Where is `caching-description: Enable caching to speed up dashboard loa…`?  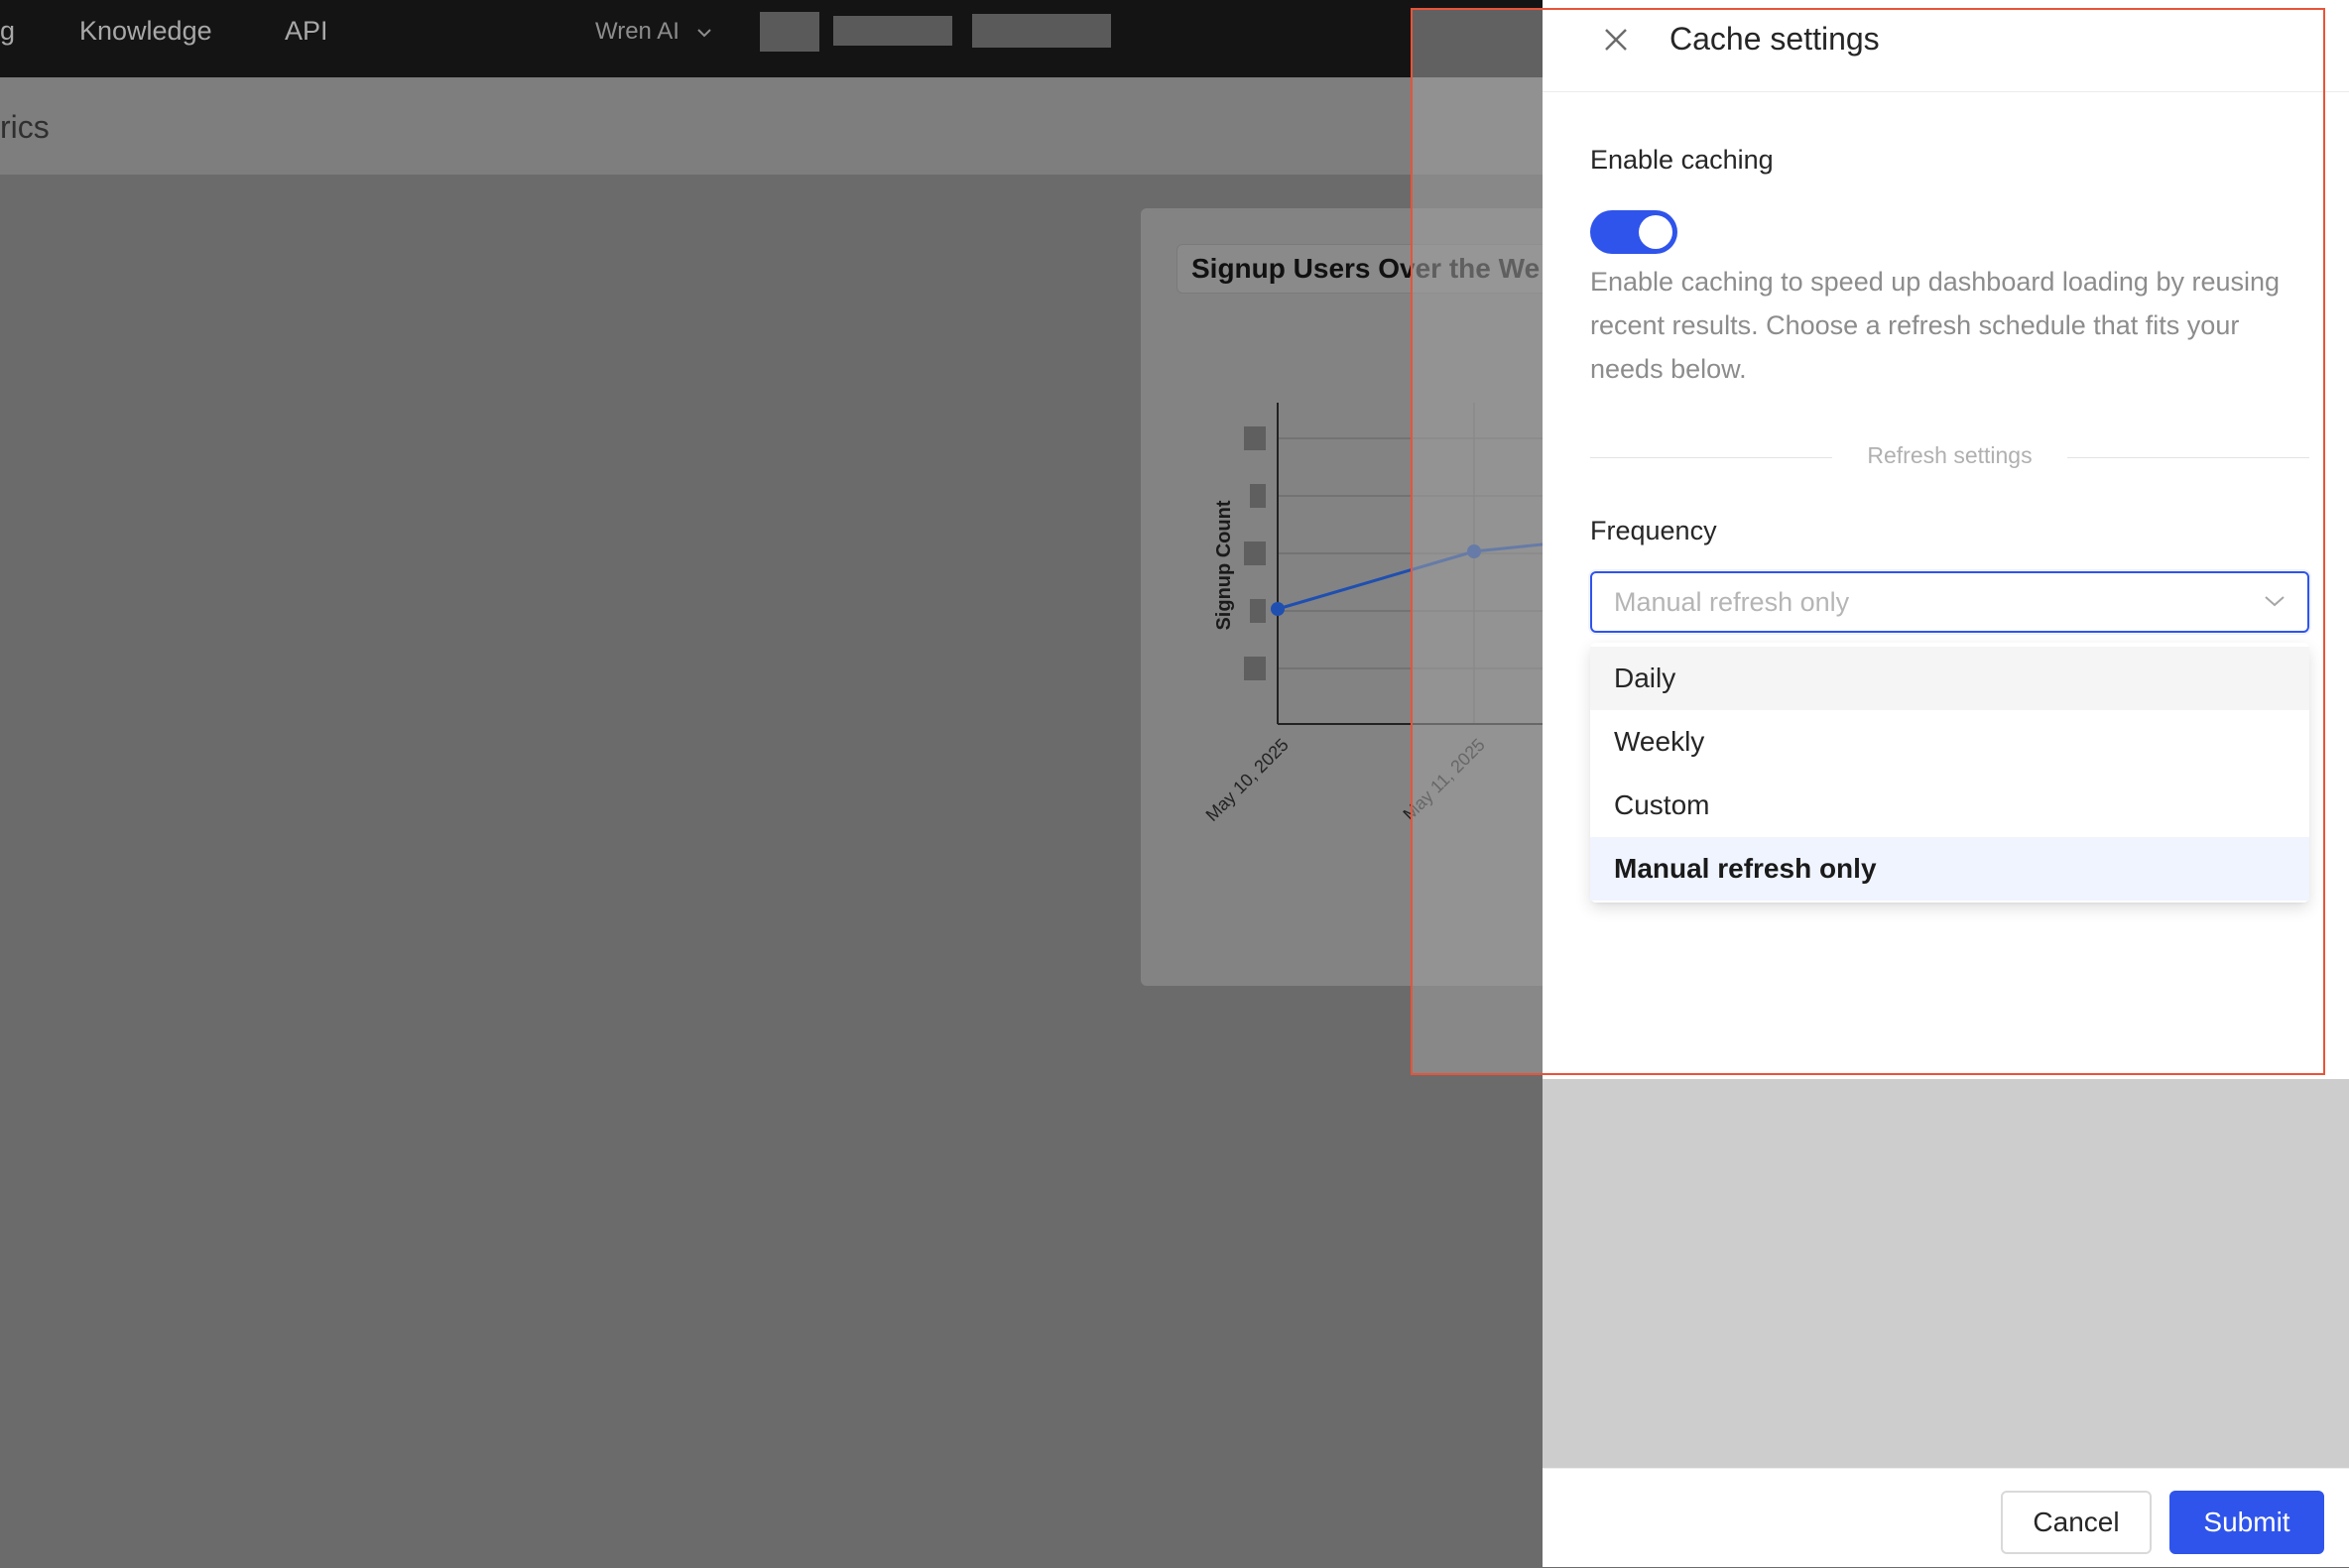 caching-description: Enable caching to speed up dashboard loa… is located at coordinates (1935, 325).